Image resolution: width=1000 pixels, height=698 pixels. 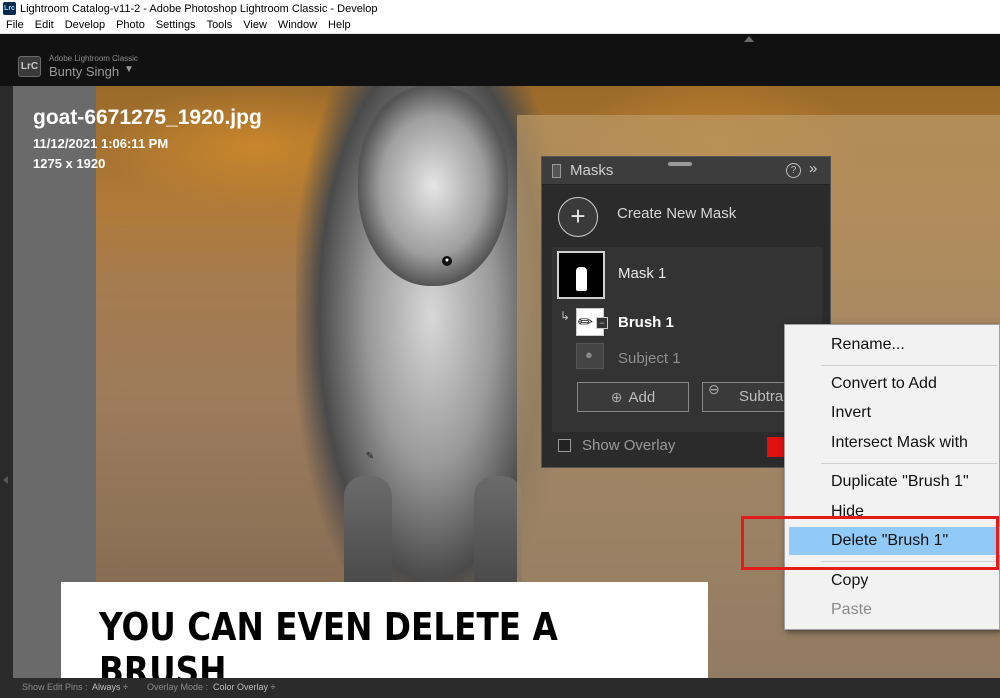 I want to click on masks-title: Masks, so click(x=592, y=170).